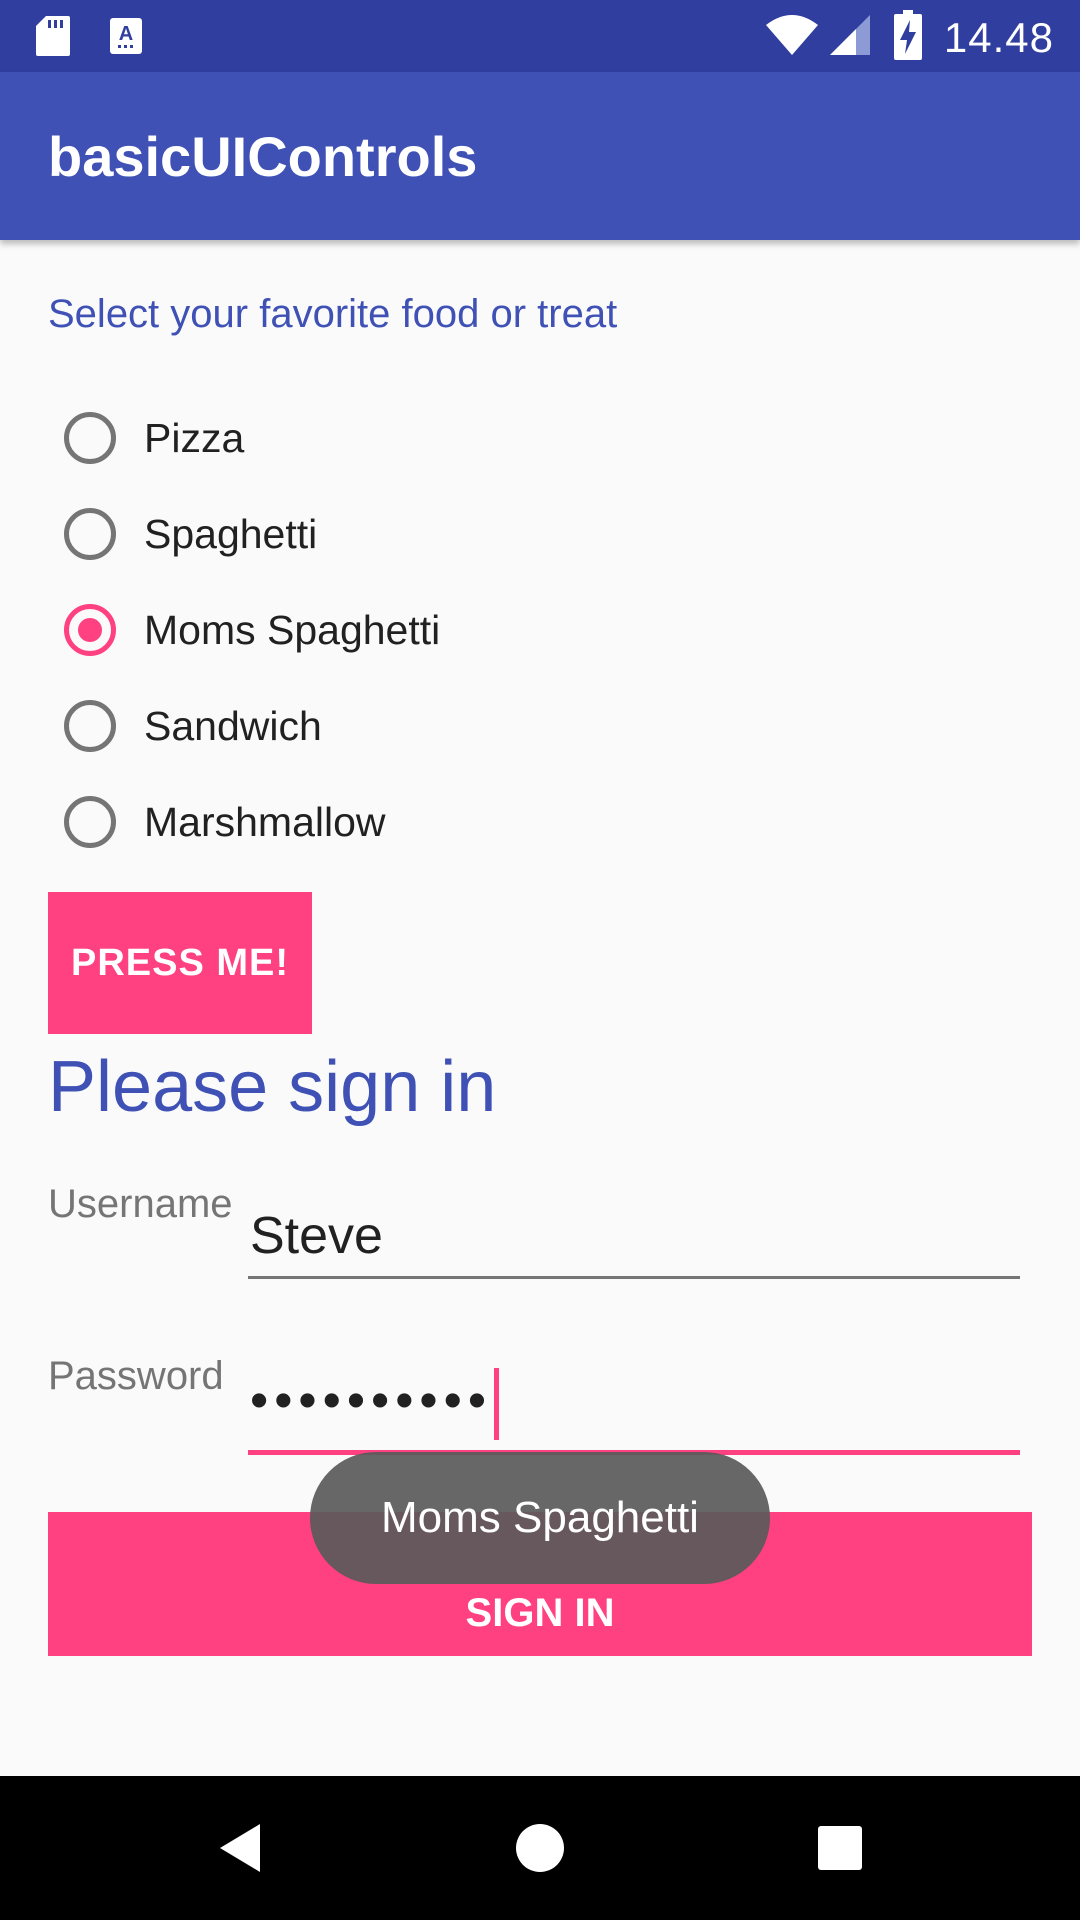 This screenshot has width=1080, height=1920. I want to click on username-underline, so click(634, 1277).